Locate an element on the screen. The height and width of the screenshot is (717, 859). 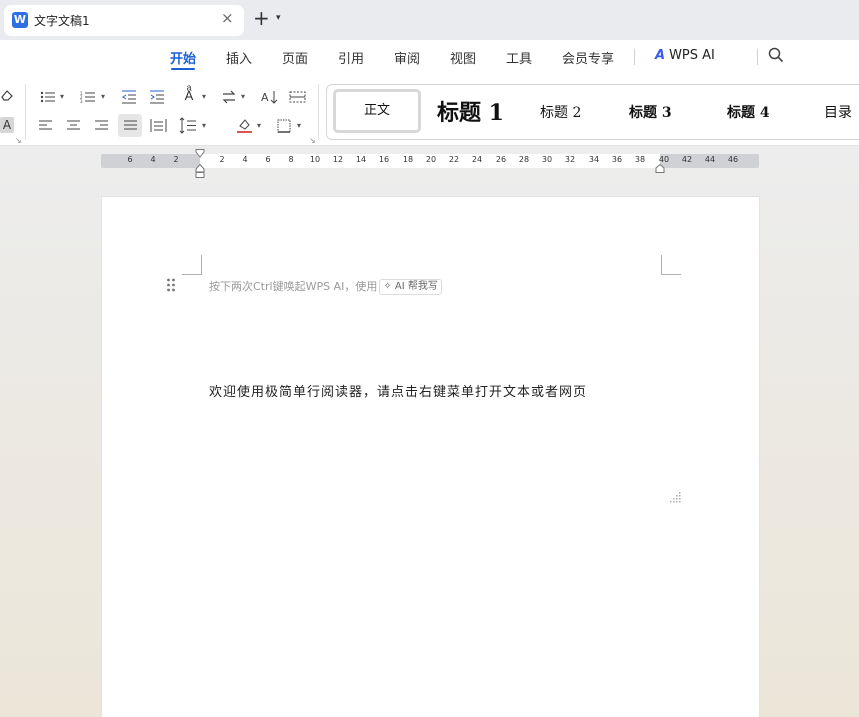
menu-review: 审阅 is located at coordinates (407, 57).